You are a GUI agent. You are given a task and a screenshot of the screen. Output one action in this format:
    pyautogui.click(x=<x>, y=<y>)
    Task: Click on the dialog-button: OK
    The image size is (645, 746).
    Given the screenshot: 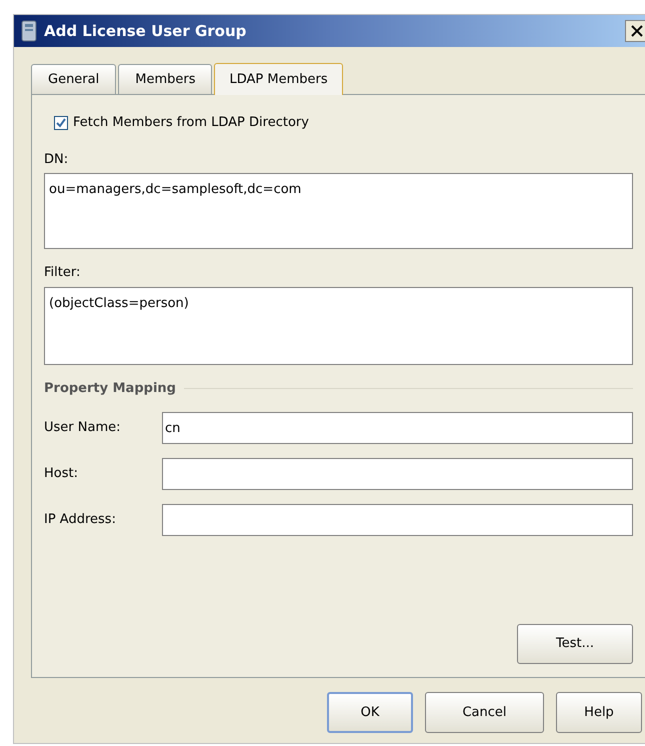 What is the action you would take?
    pyautogui.click(x=370, y=712)
    